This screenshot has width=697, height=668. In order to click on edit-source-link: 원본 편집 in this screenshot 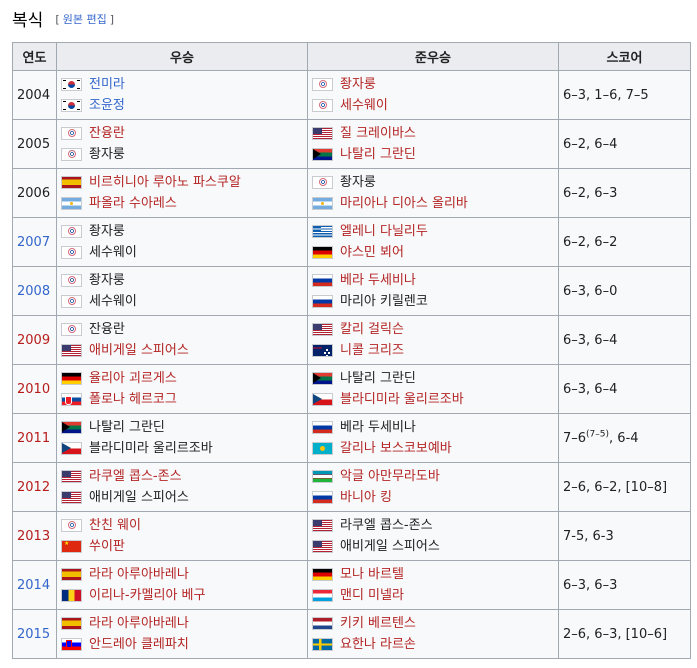, I will do `click(85, 19)`.